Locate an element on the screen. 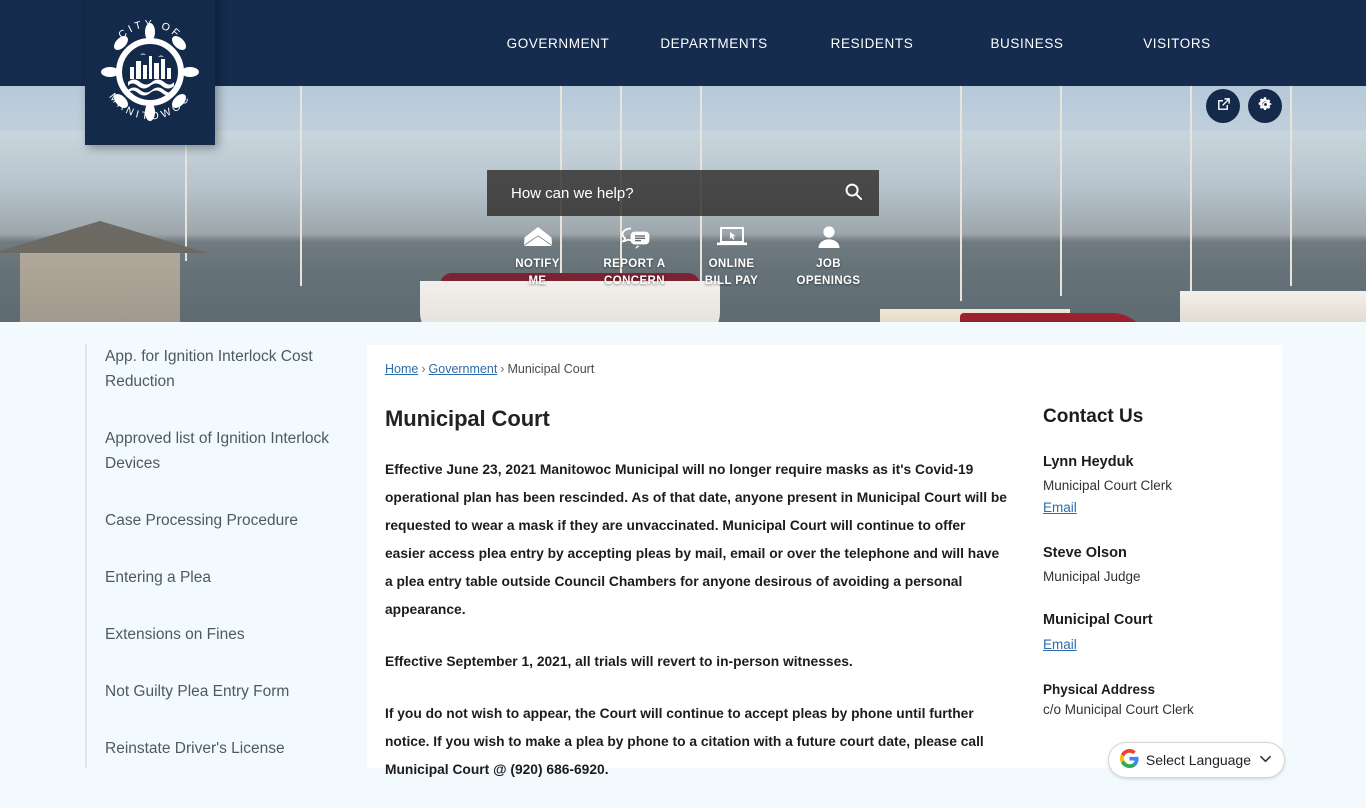 The width and height of the screenshot is (1366, 808). contact-name: Lynn Heyduk is located at coordinates (1088, 462).